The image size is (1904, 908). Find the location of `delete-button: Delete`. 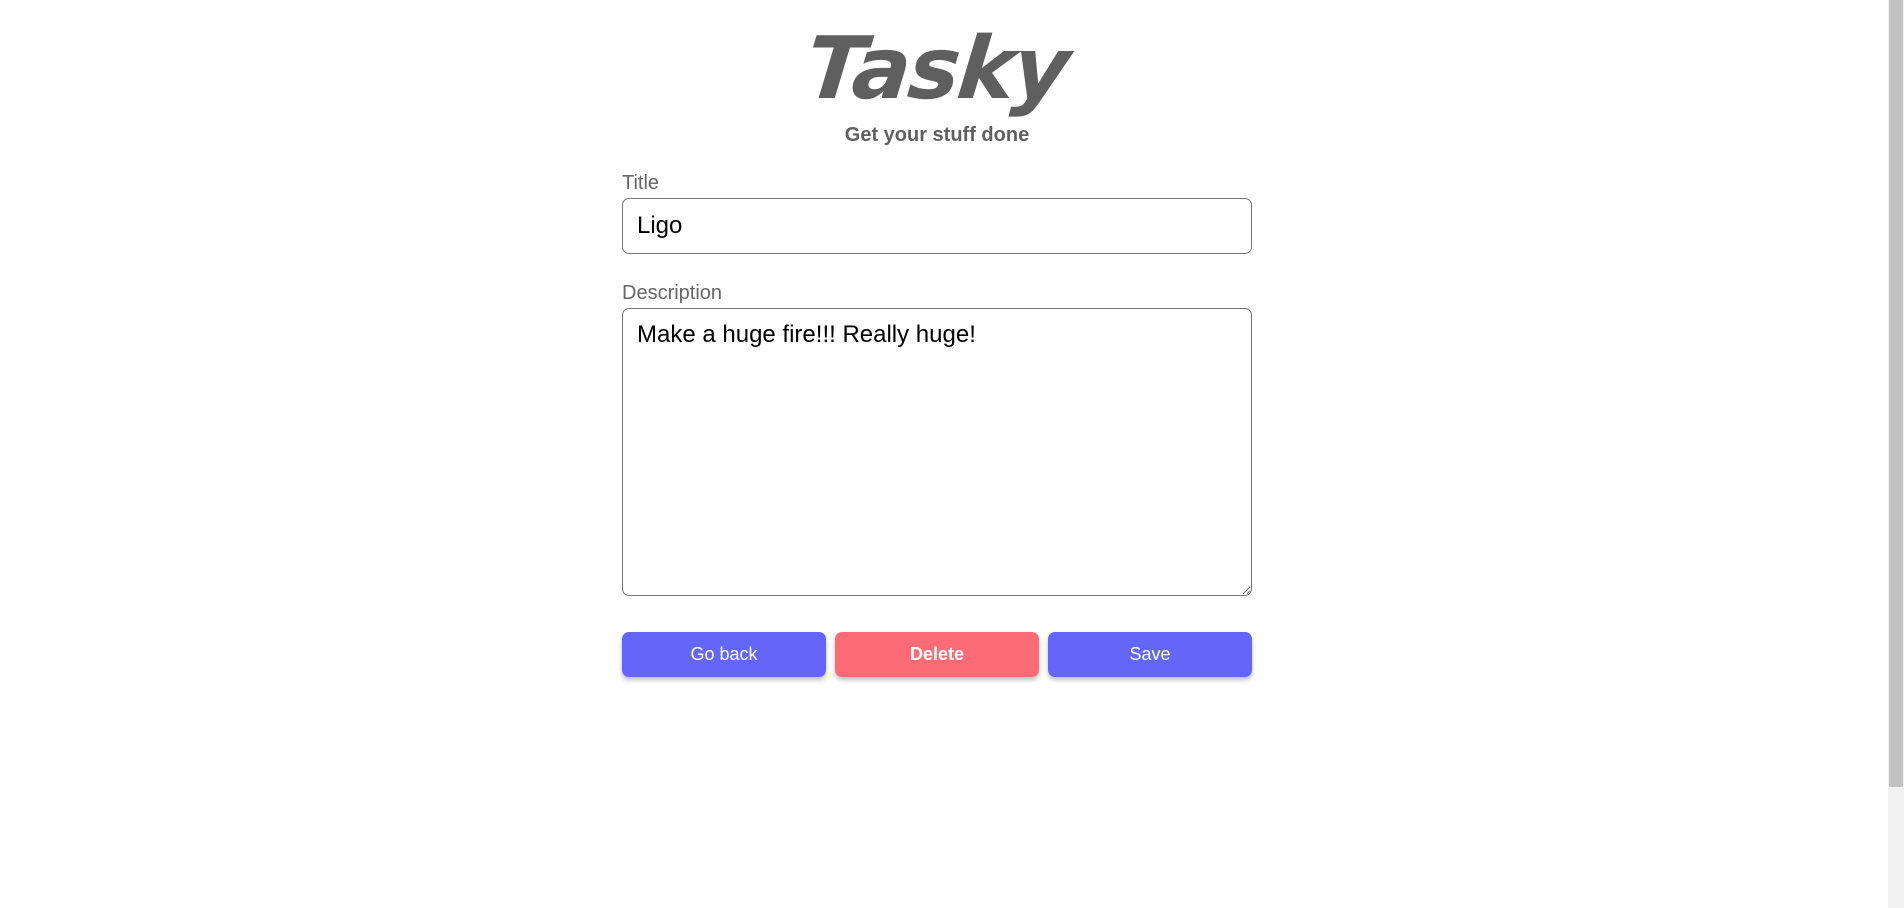

delete-button: Delete is located at coordinates (937, 654).